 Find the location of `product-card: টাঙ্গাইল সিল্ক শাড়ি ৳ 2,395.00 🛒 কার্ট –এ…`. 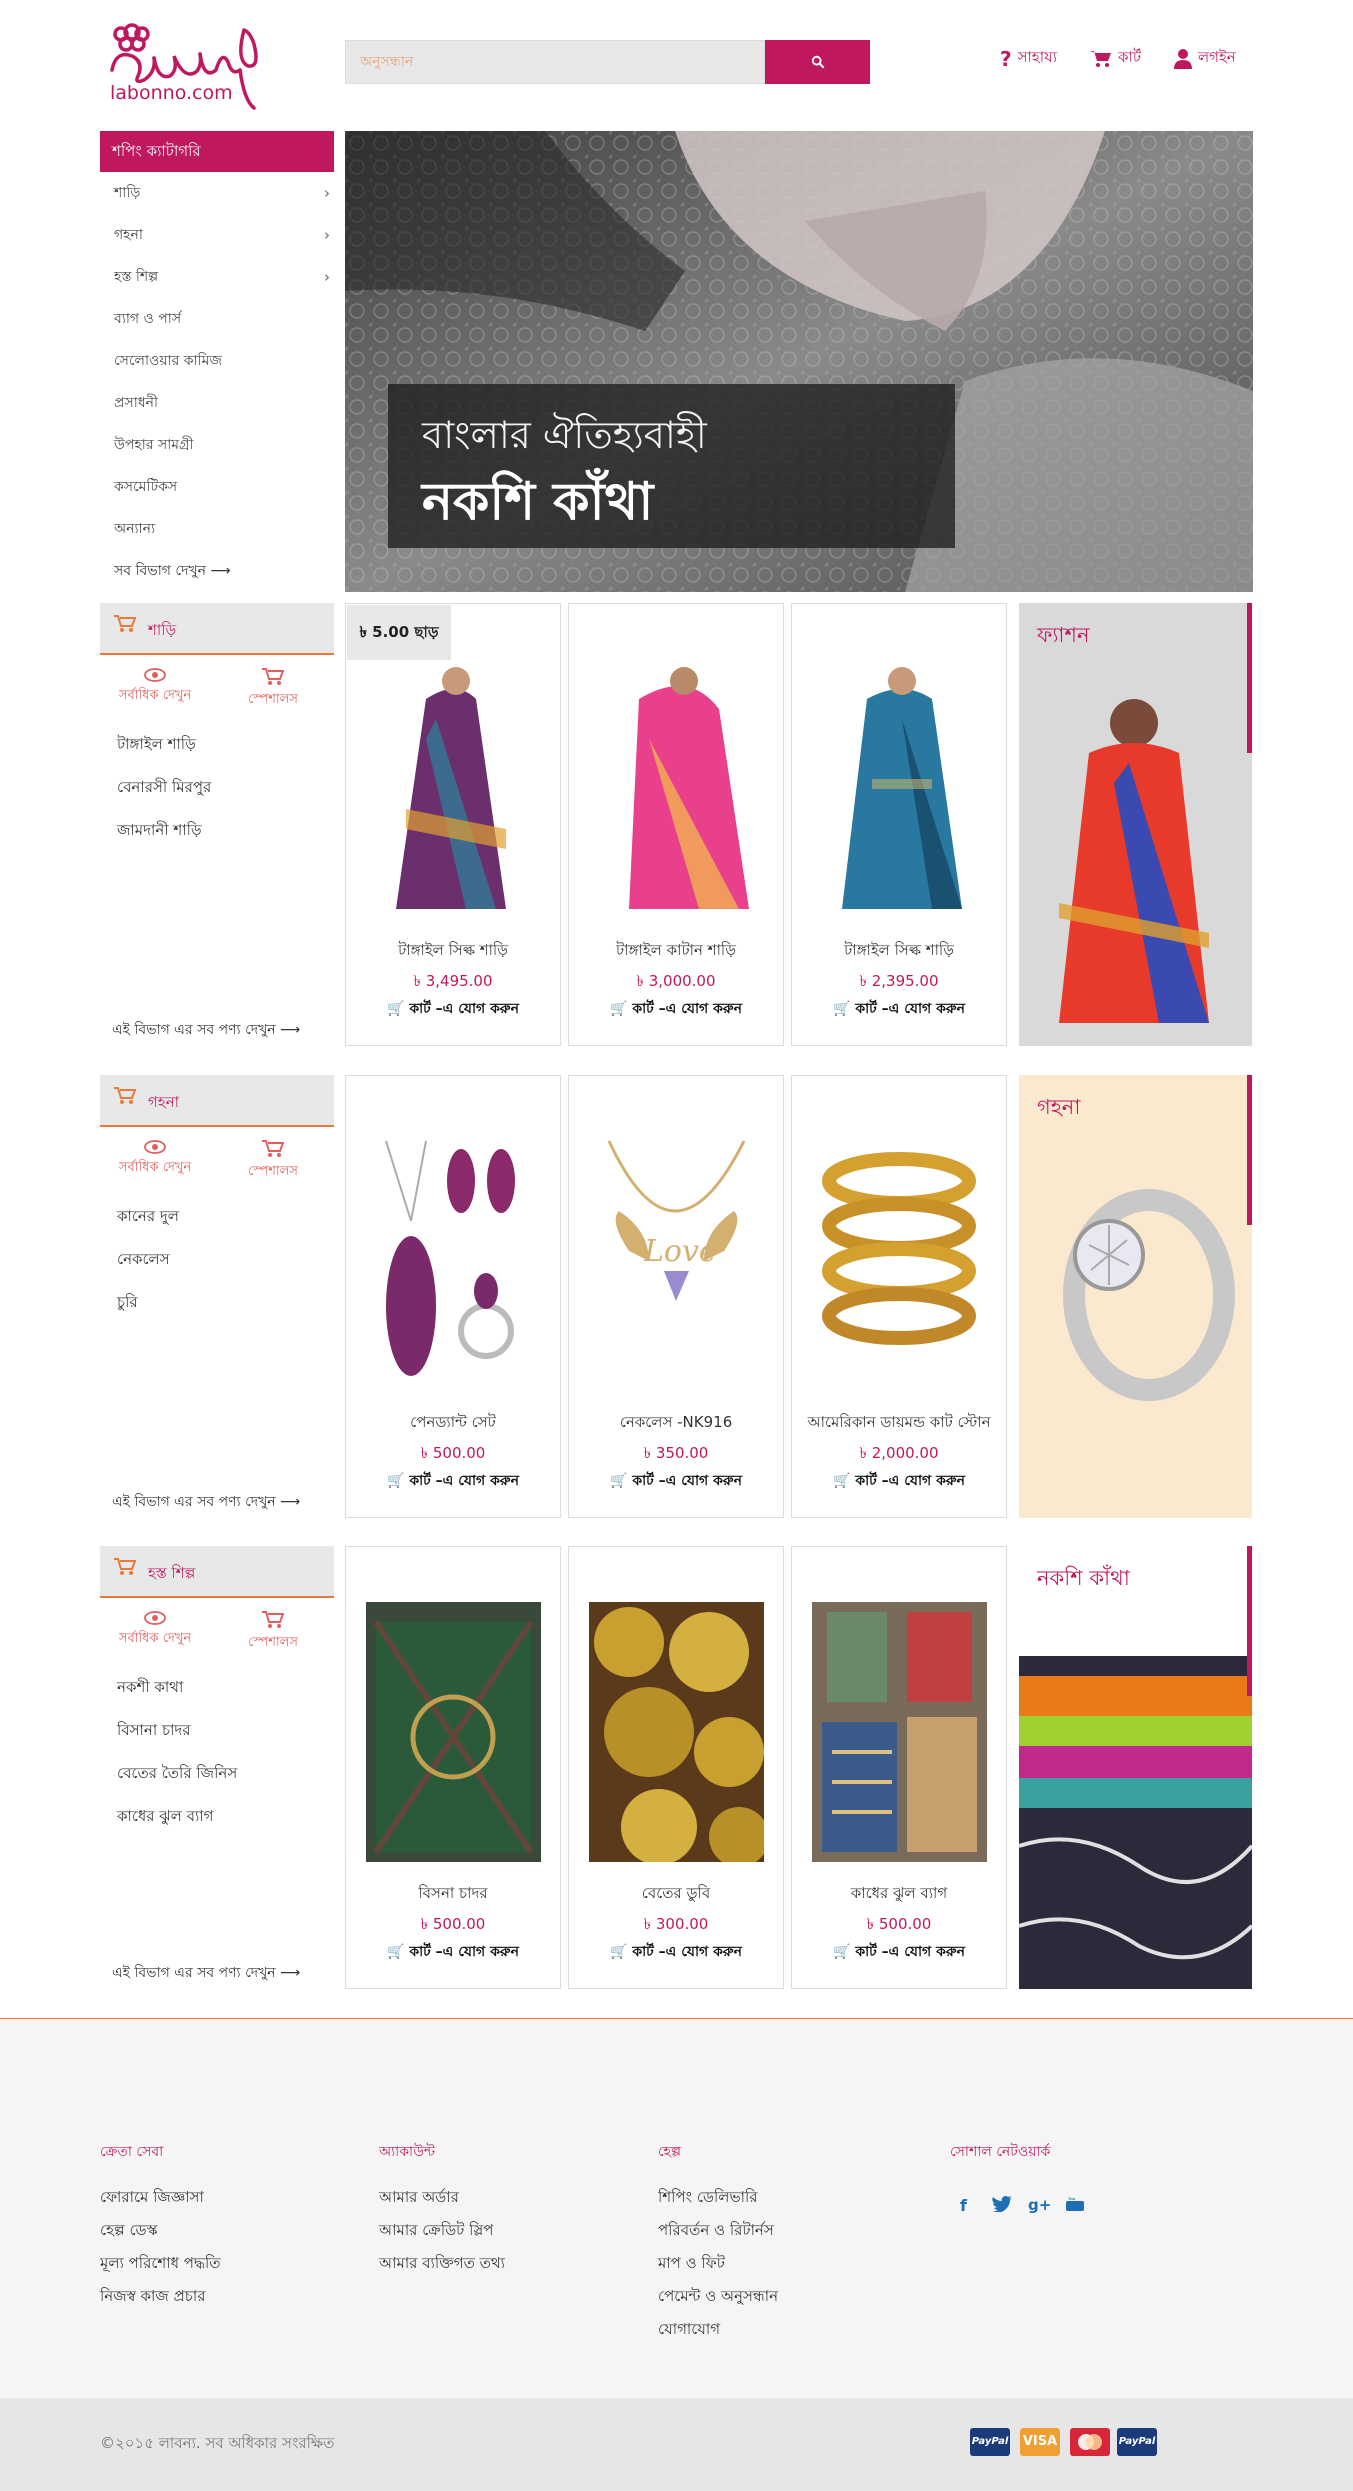

product-card: টাঙ্গাইল সিল্ক শাড়ি ৳ 2,395.00 🛒 কার্ট –এ… is located at coordinates (899, 824).